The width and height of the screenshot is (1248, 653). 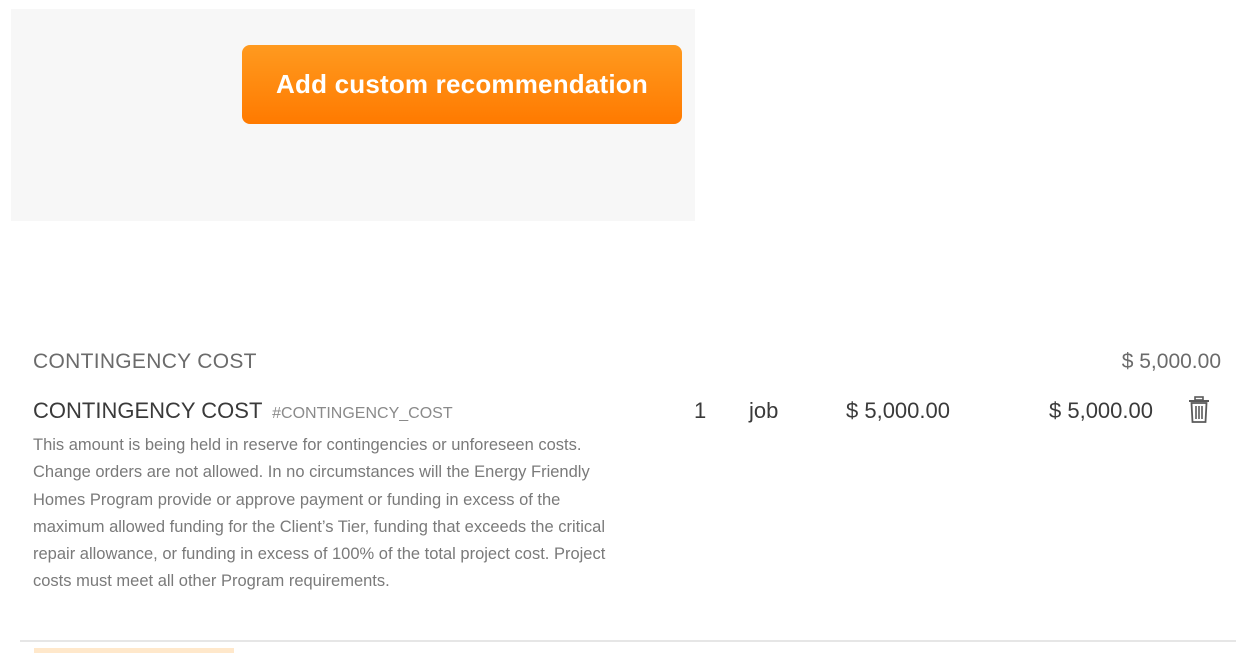 I want to click on line-item-total: $ 5,000.00, so click(x=1101, y=410).